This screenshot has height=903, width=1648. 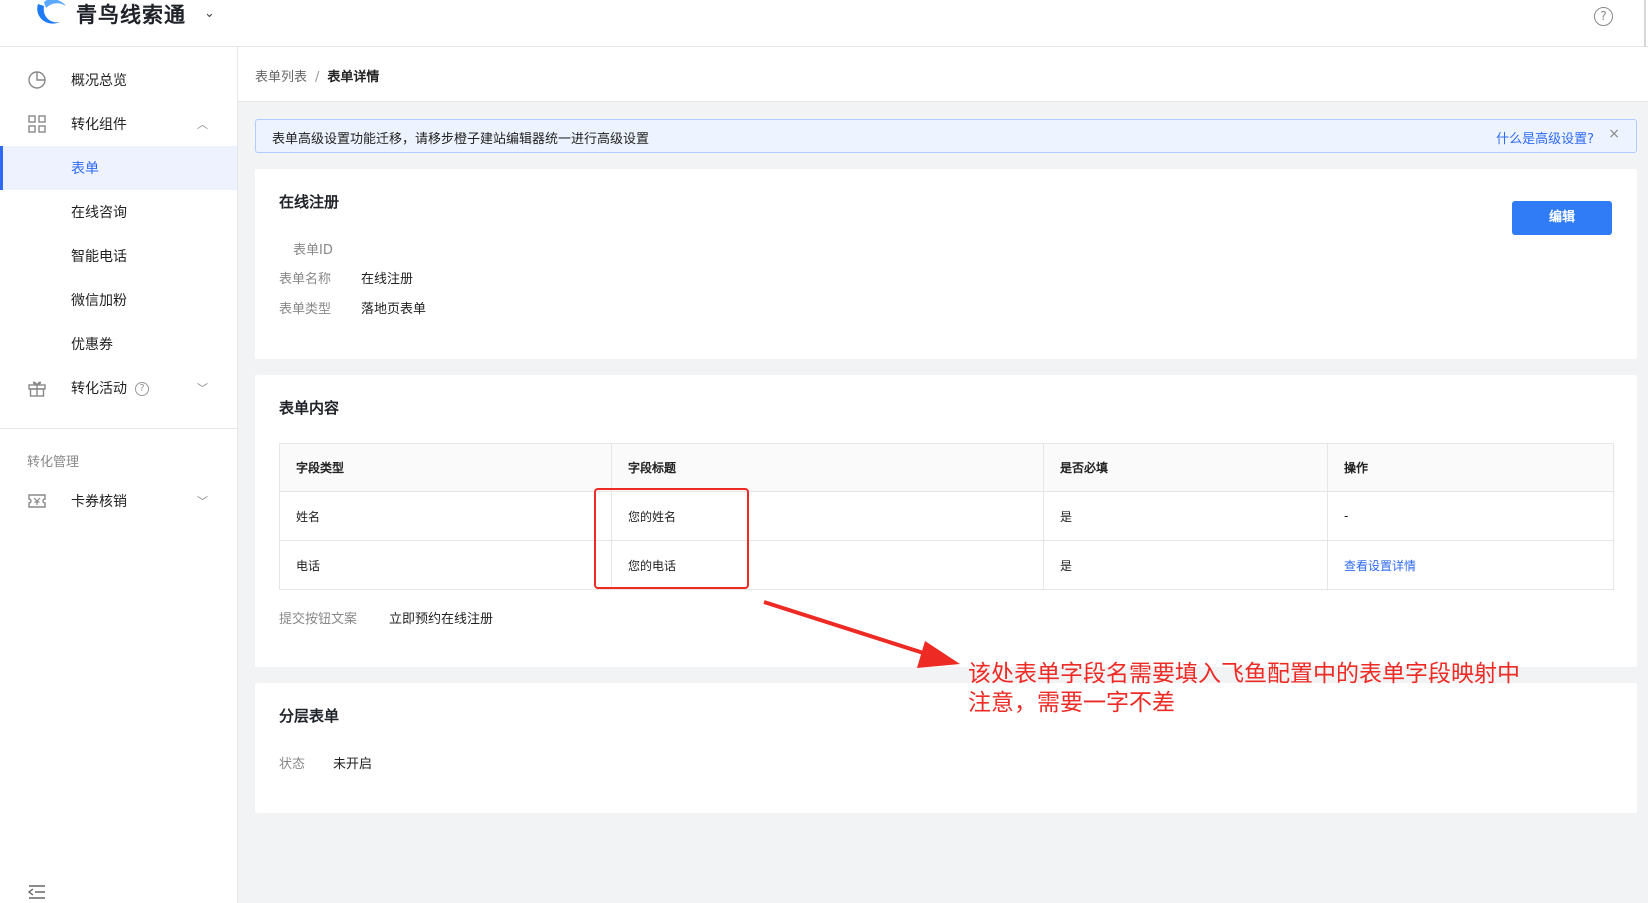 I want to click on annotation-line: 该处表单字段名需要填入飞鱼配置中的表单字段映射中, so click(x=1244, y=674).